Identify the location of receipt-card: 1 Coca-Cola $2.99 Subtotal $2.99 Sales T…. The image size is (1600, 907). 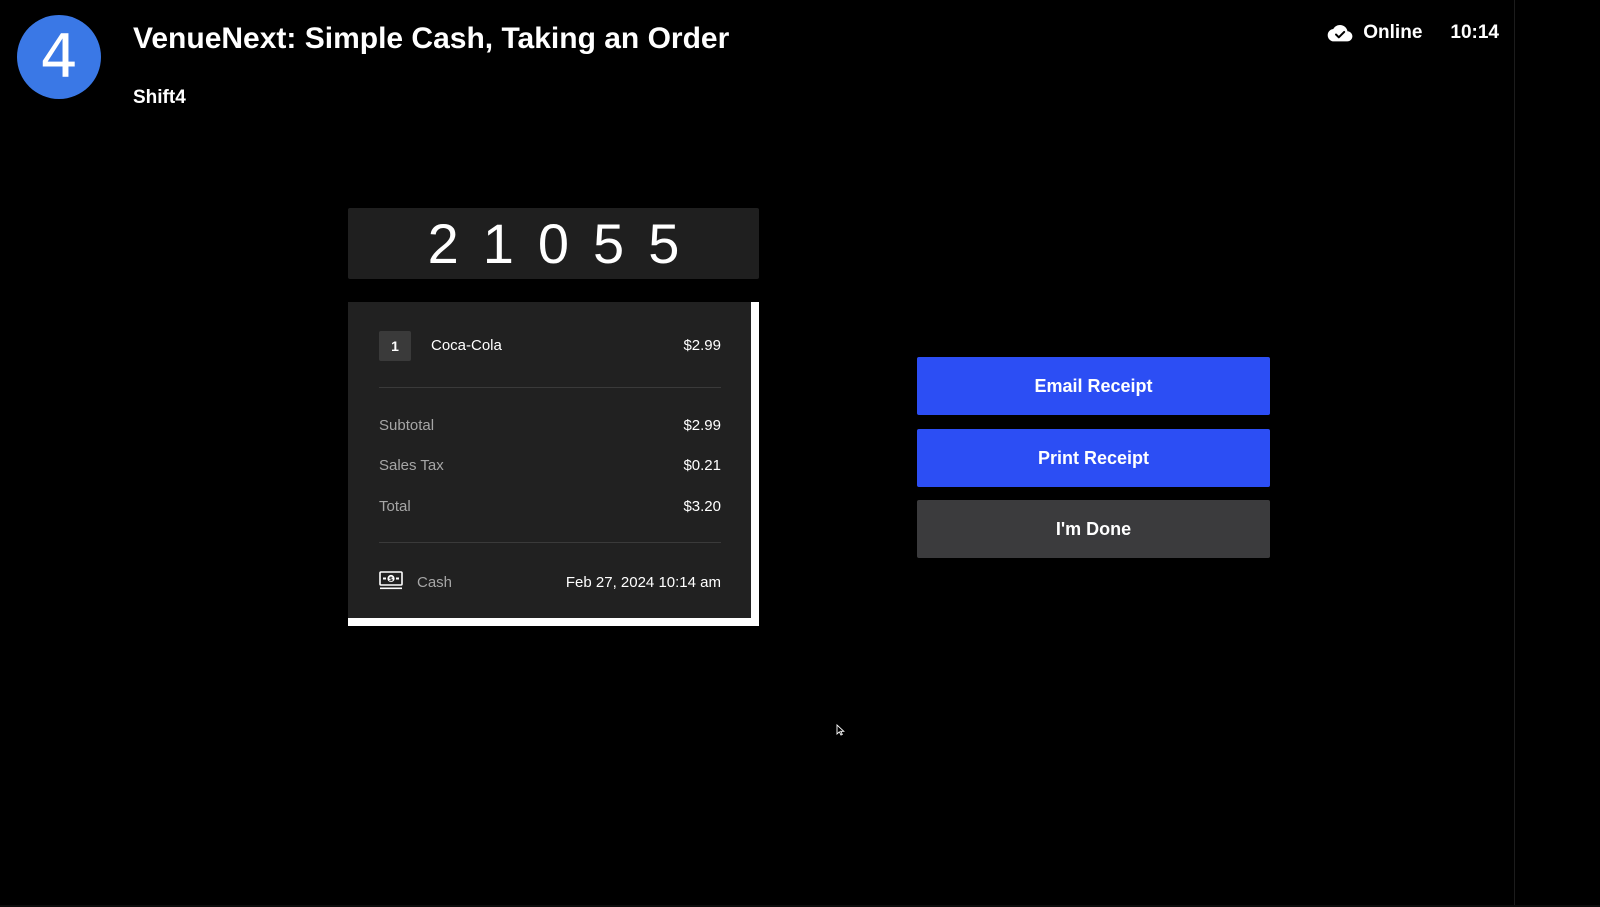
(553, 464).